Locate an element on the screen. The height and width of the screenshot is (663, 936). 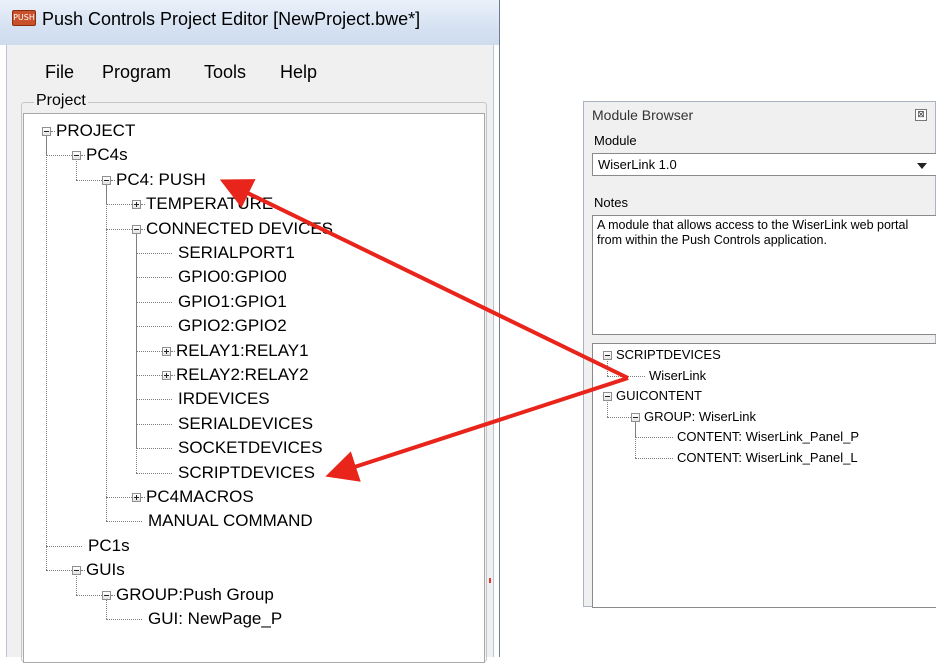
arrow-to-scriptdevices is located at coordinates (477, 429).